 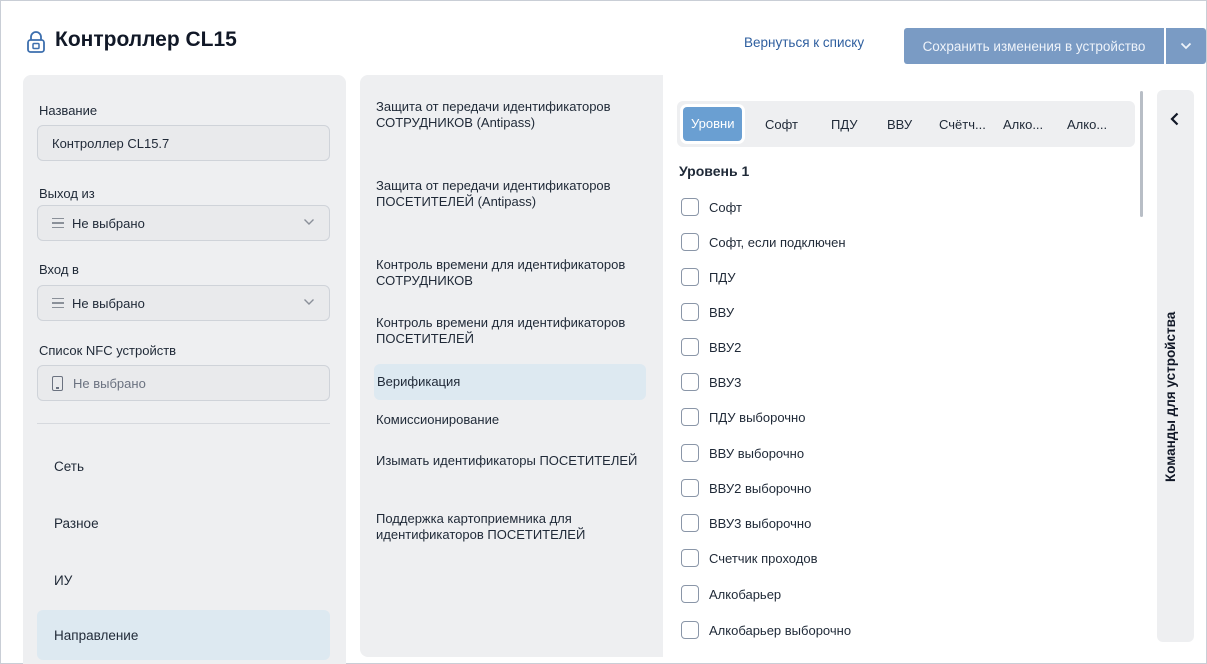 I want to click on phone-icon, so click(x=57, y=383).